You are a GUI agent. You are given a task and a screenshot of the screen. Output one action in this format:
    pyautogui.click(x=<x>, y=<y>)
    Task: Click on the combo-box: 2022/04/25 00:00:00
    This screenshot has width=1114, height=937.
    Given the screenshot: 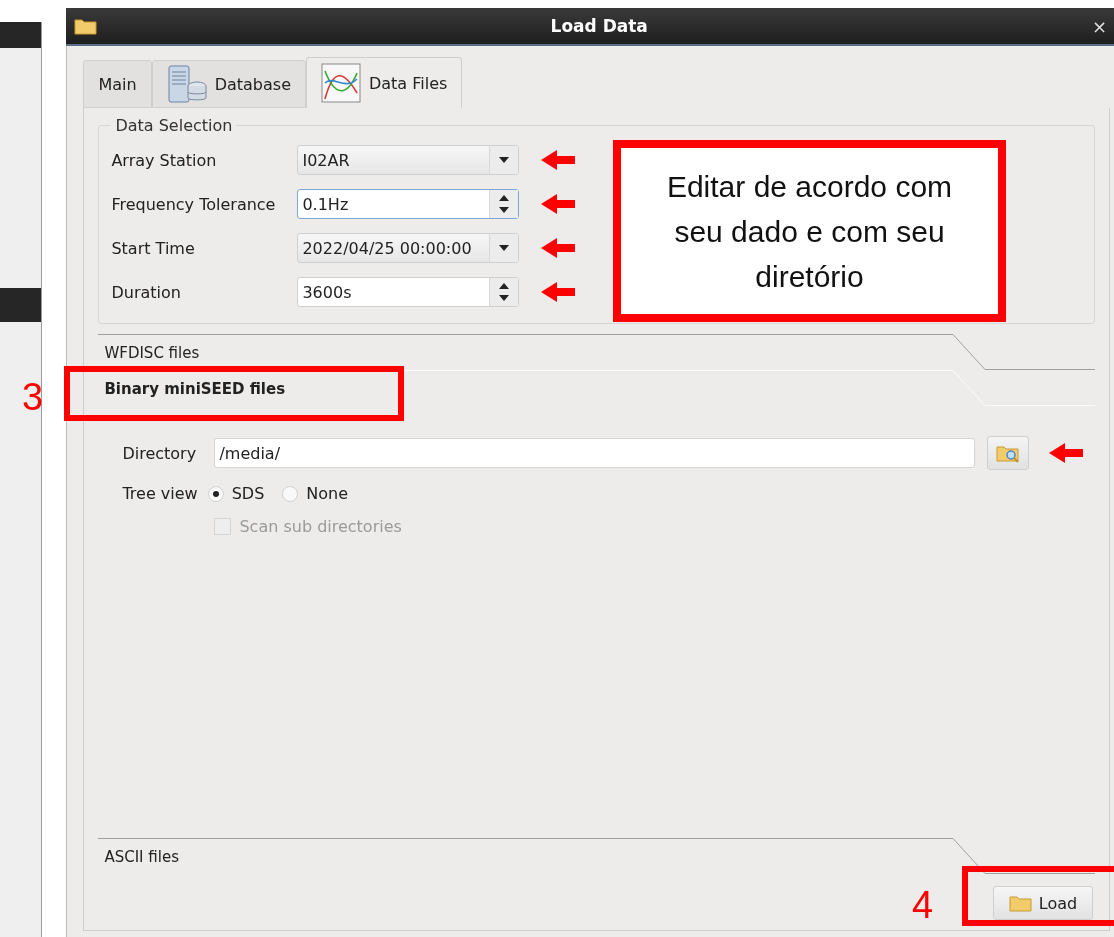 What is the action you would take?
    pyautogui.click(x=408, y=248)
    